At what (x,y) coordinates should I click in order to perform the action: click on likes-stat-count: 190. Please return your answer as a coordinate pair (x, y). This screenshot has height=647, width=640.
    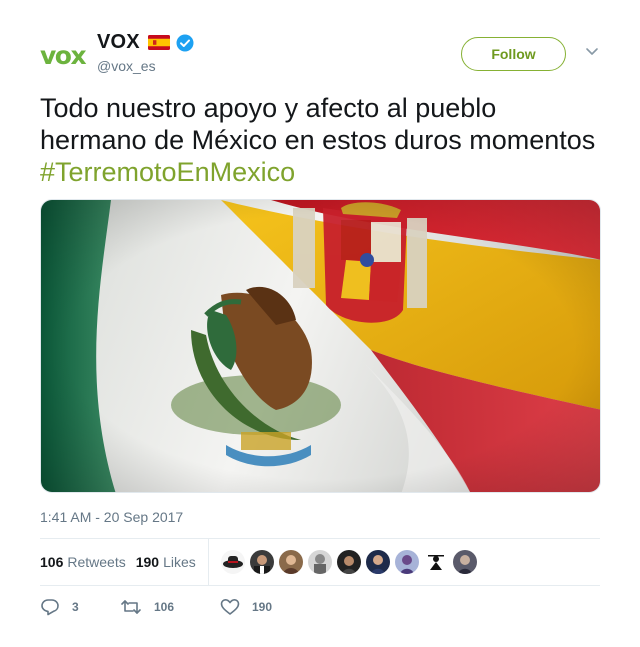
    Looking at the image, I should click on (147, 562).